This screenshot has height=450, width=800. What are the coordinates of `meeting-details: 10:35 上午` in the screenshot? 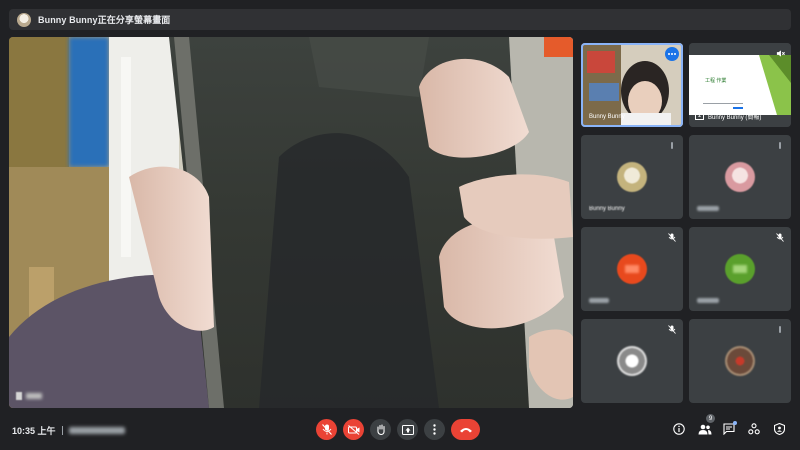 It's located at (68, 430).